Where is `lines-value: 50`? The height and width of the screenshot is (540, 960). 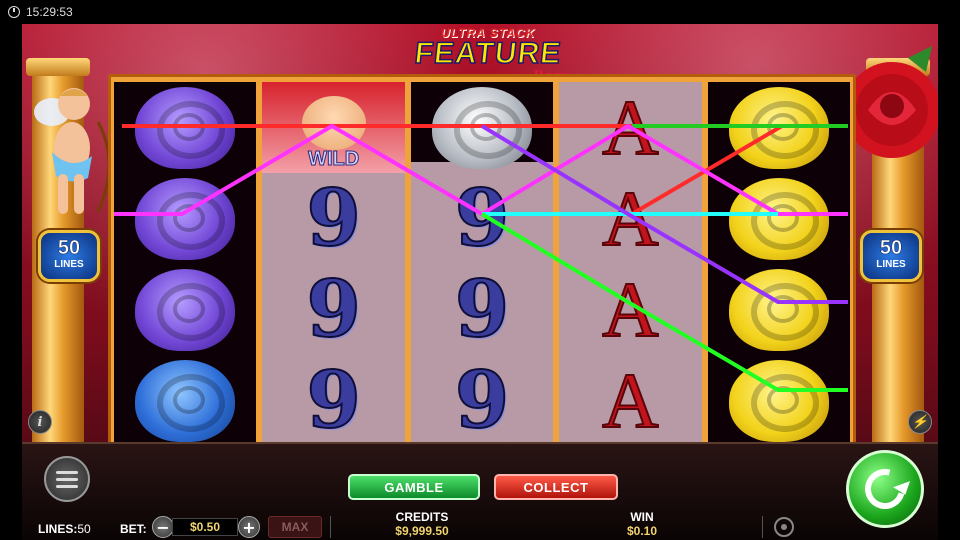 lines-value: 50 is located at coordinates (84, 529).